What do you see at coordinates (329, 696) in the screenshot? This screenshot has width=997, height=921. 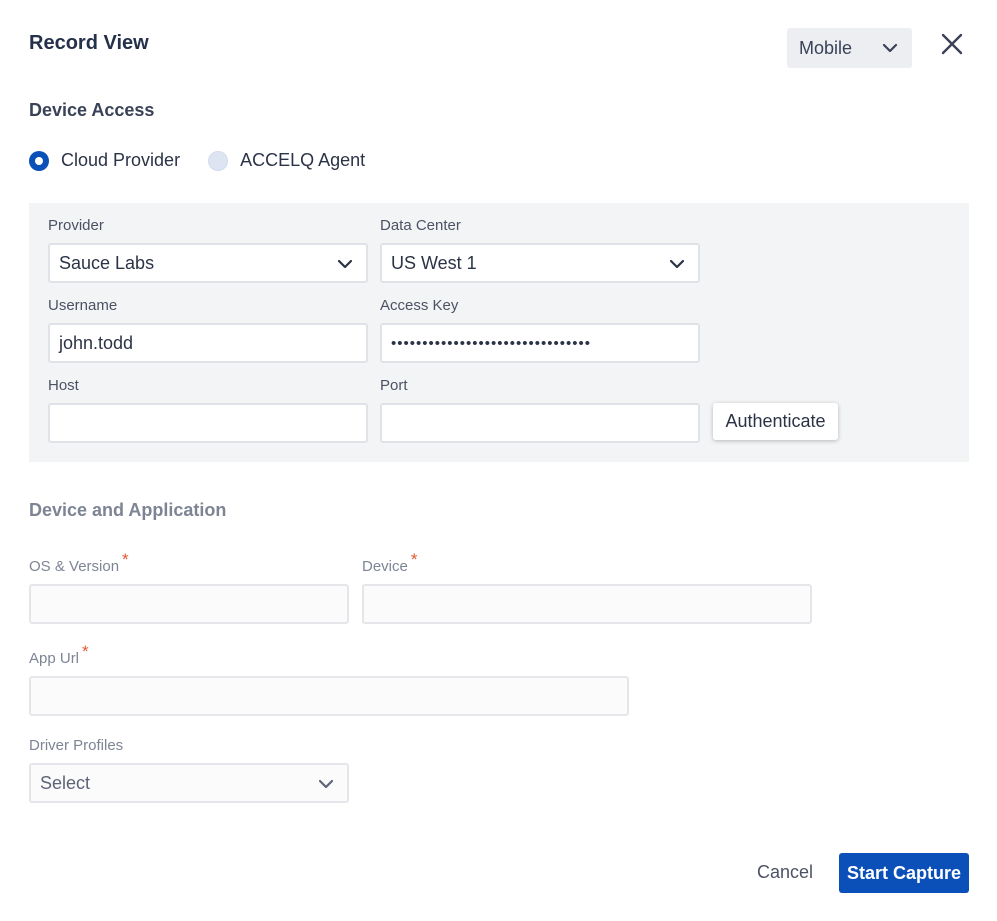 I see `app-url-field` at bounding box center [329, 696].